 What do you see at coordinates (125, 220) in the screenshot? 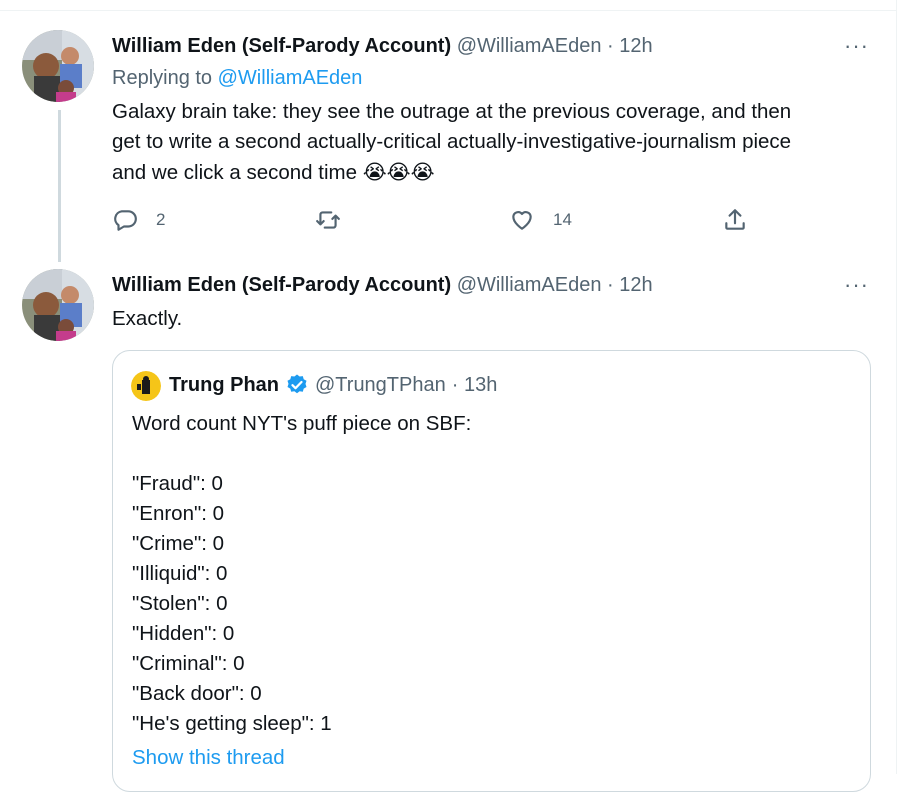
I see `reply-bubble-icon` at bounding box center [125, 220].